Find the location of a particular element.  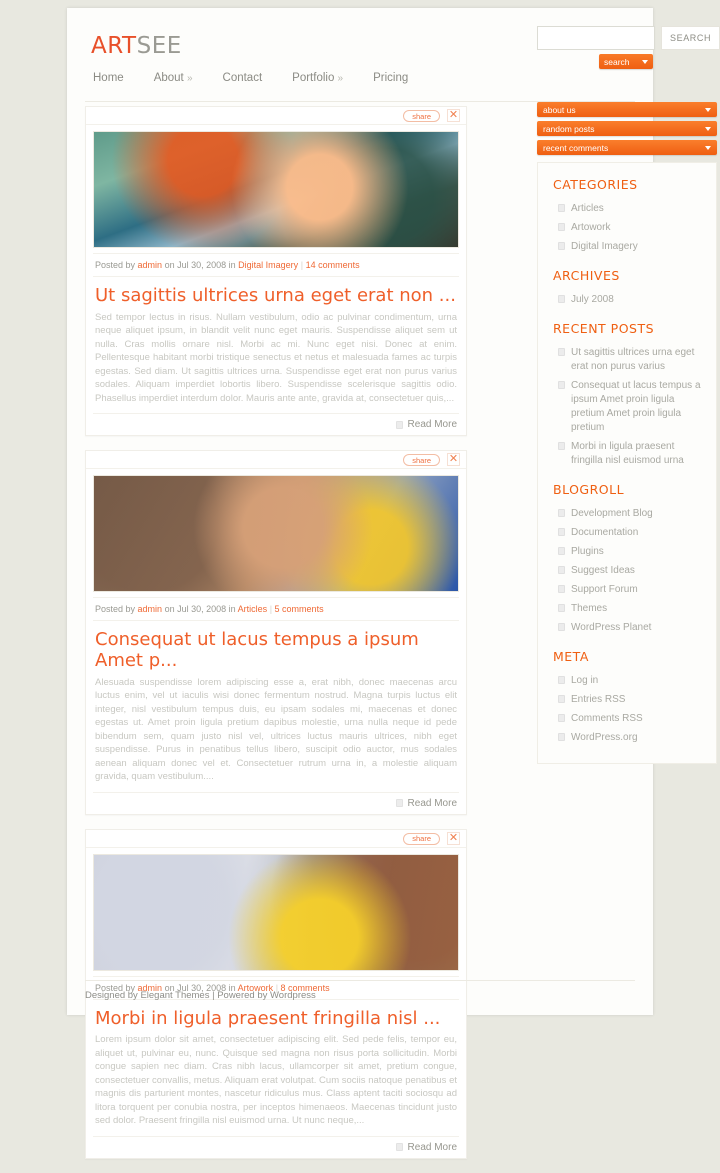

main-navigation: Home About » Contact Portfolio » Pricing is located at coordinates (250, 78).